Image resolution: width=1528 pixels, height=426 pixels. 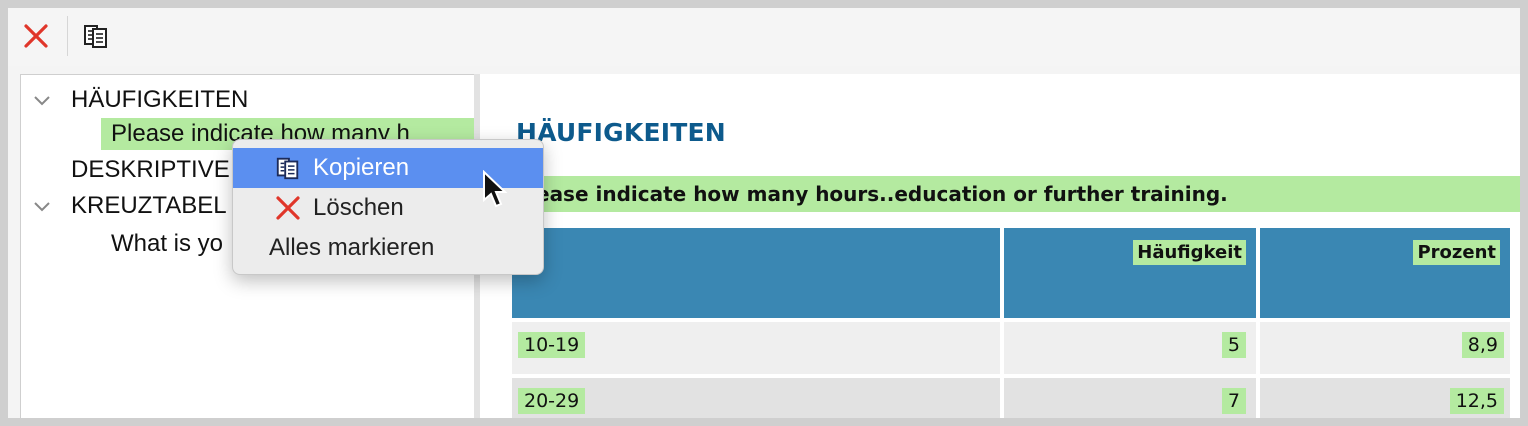 I want to click on column-header-prozent: Prozent, so click(x=1456, y=252).